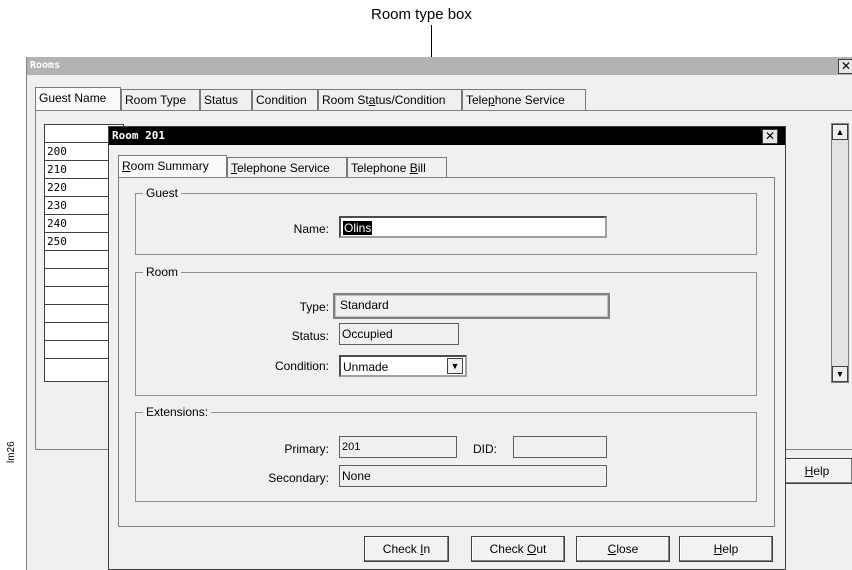  I want to click on tab-room-summary: Room Summary, so click(172, 166).